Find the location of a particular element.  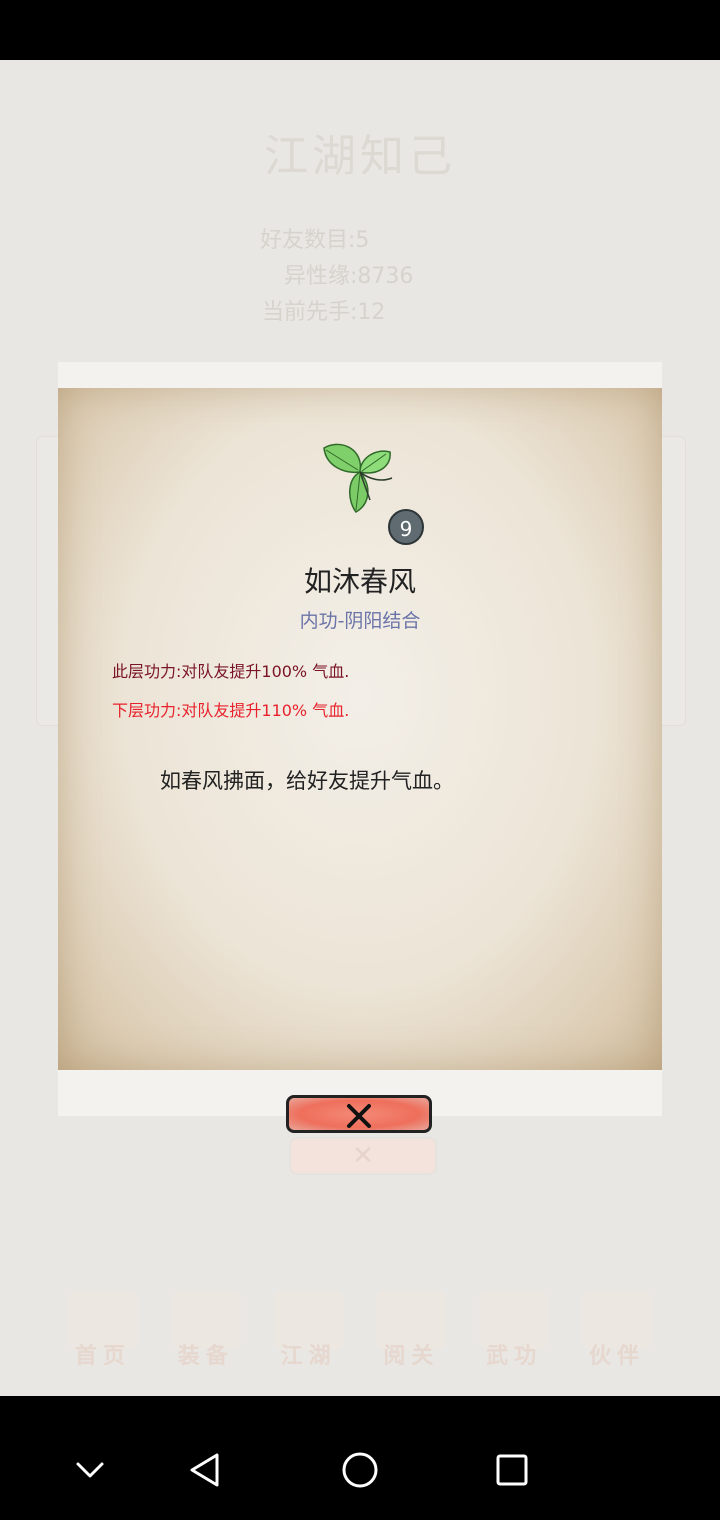

skill-name: 如沐春风 is located at coordinates (359, 581).